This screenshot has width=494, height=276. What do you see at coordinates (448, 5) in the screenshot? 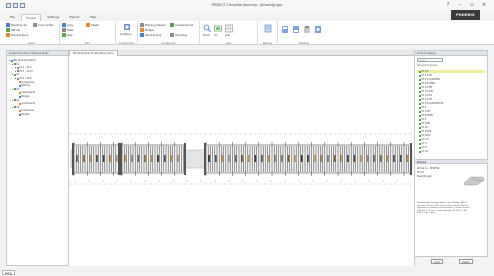
I see `help-icon: ?` at bounding box center [448, 5].